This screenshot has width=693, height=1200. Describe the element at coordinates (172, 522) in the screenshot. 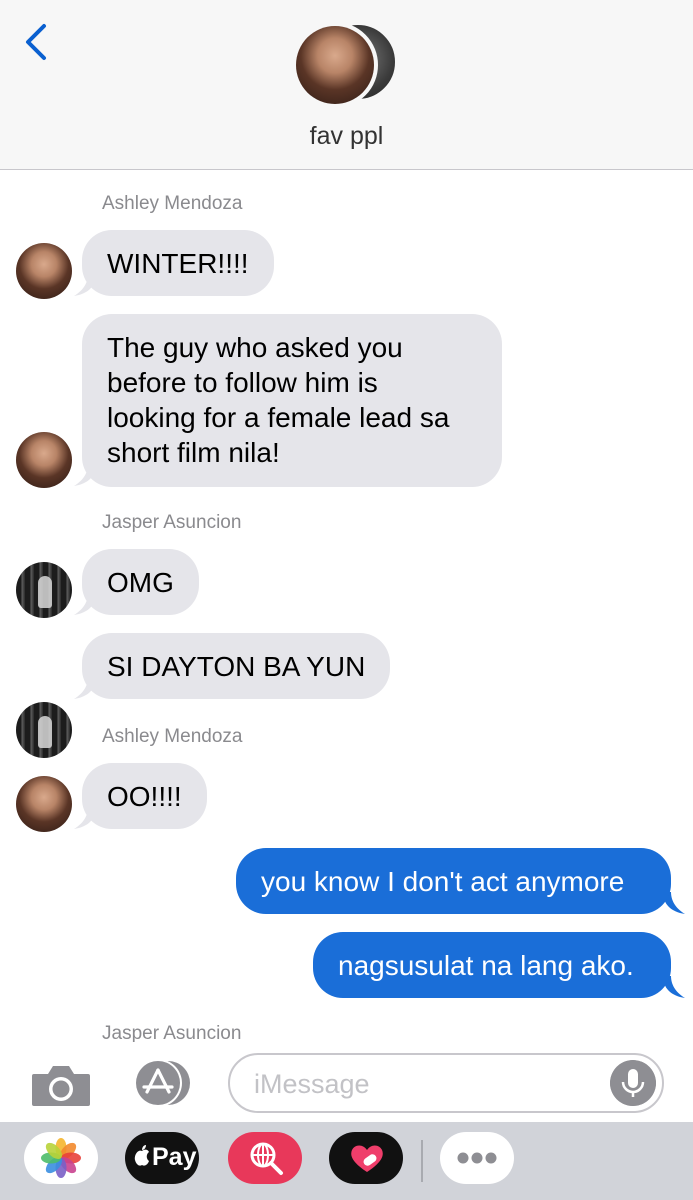

I see `sender-name: Jasper Asuncion` at that location.